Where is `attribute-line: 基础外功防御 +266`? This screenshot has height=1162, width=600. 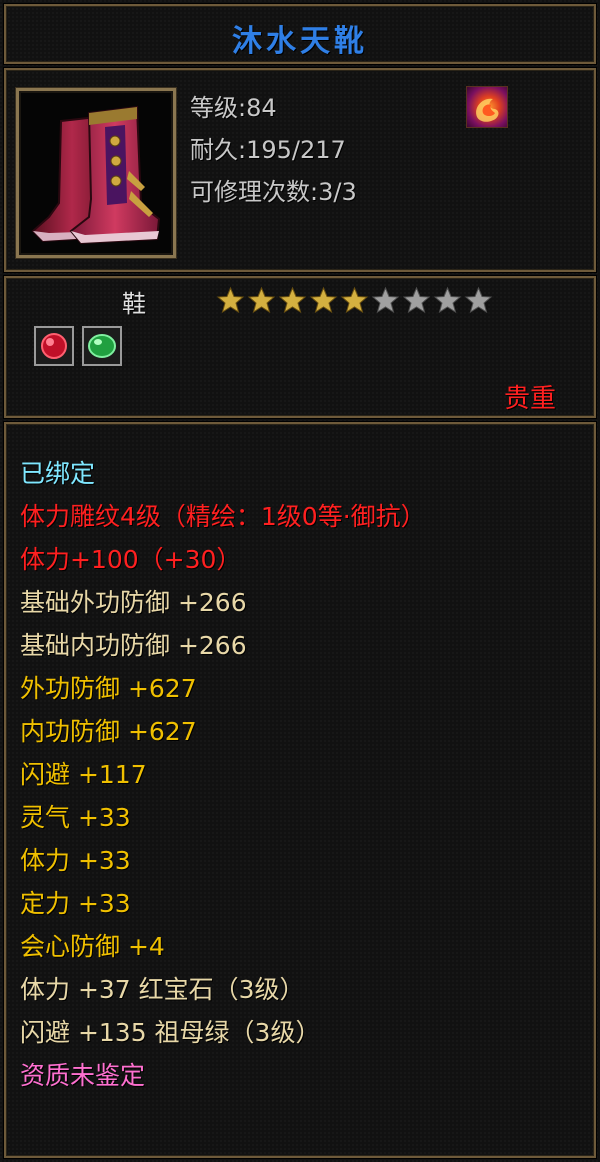
attribute-line: 基础外功防御 +266 is located at coordinates (133, 602).